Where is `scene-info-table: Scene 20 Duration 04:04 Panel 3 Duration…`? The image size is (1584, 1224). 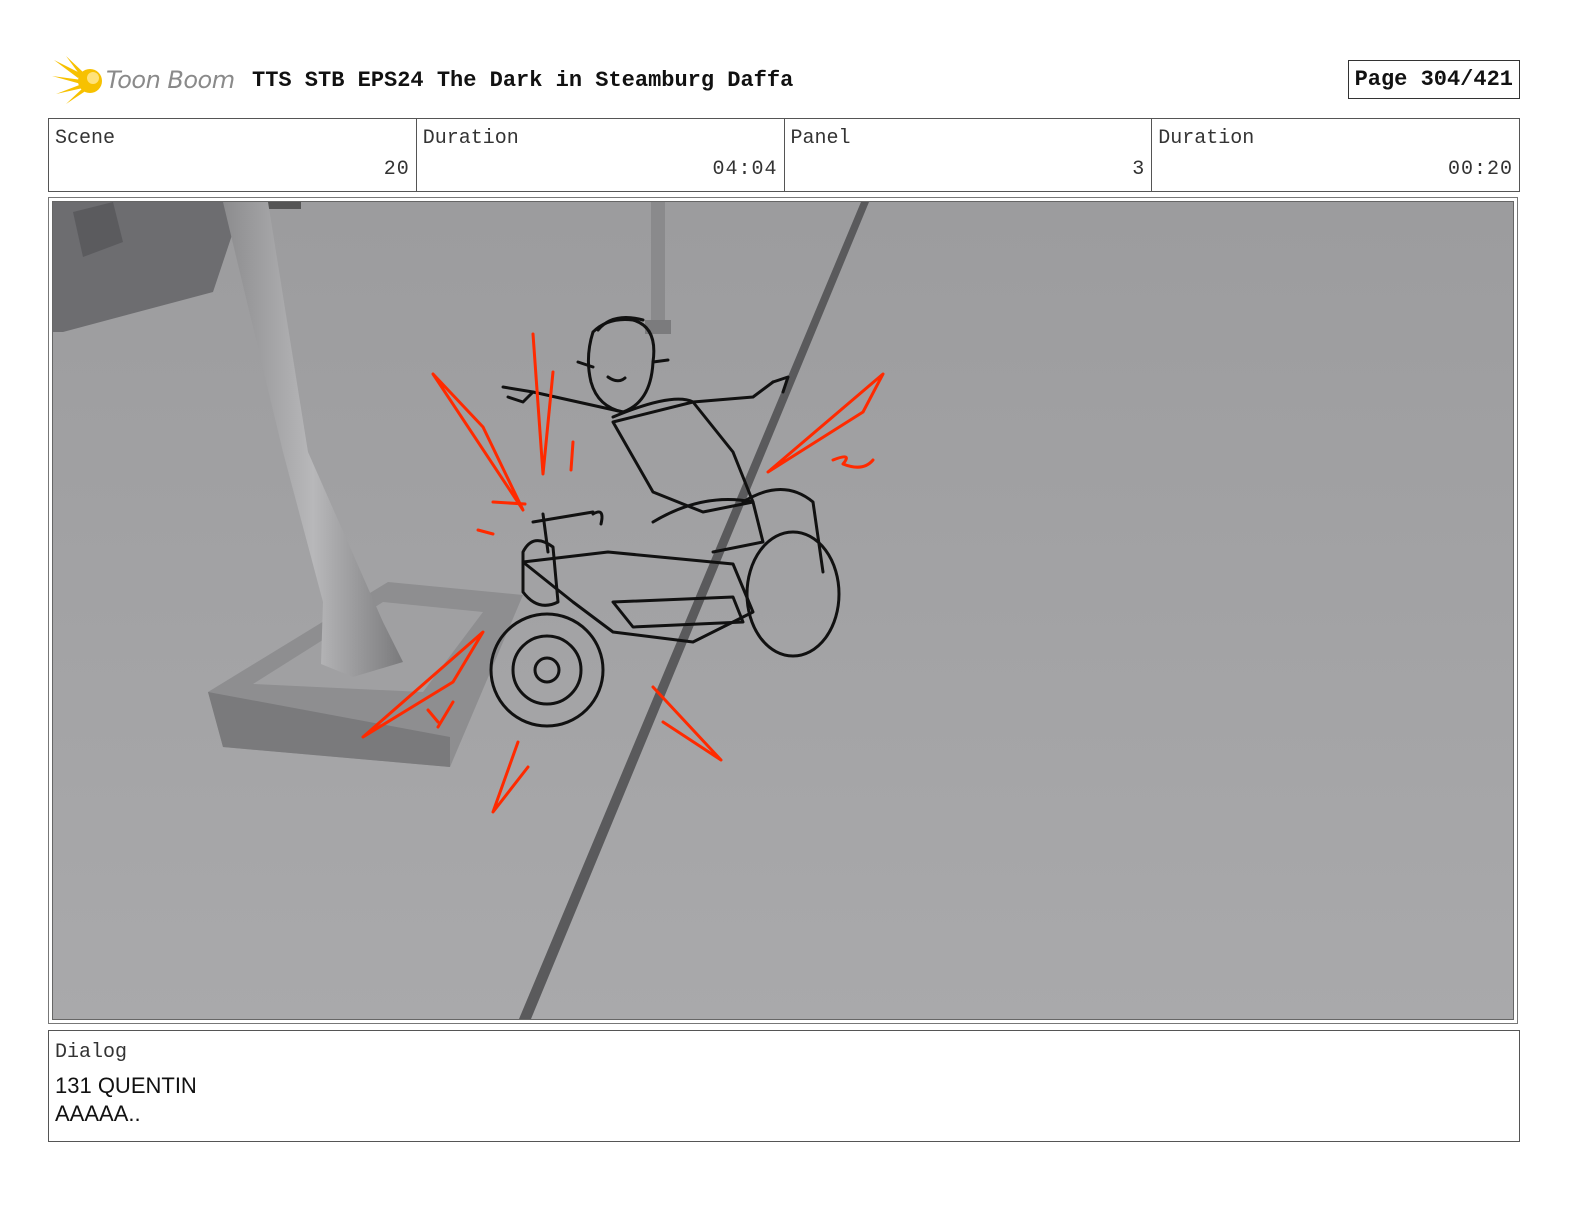
scene-info-table: Scene 20 Duration 04:04 Panel 3 Duration… is located at coordinates (784, 155).